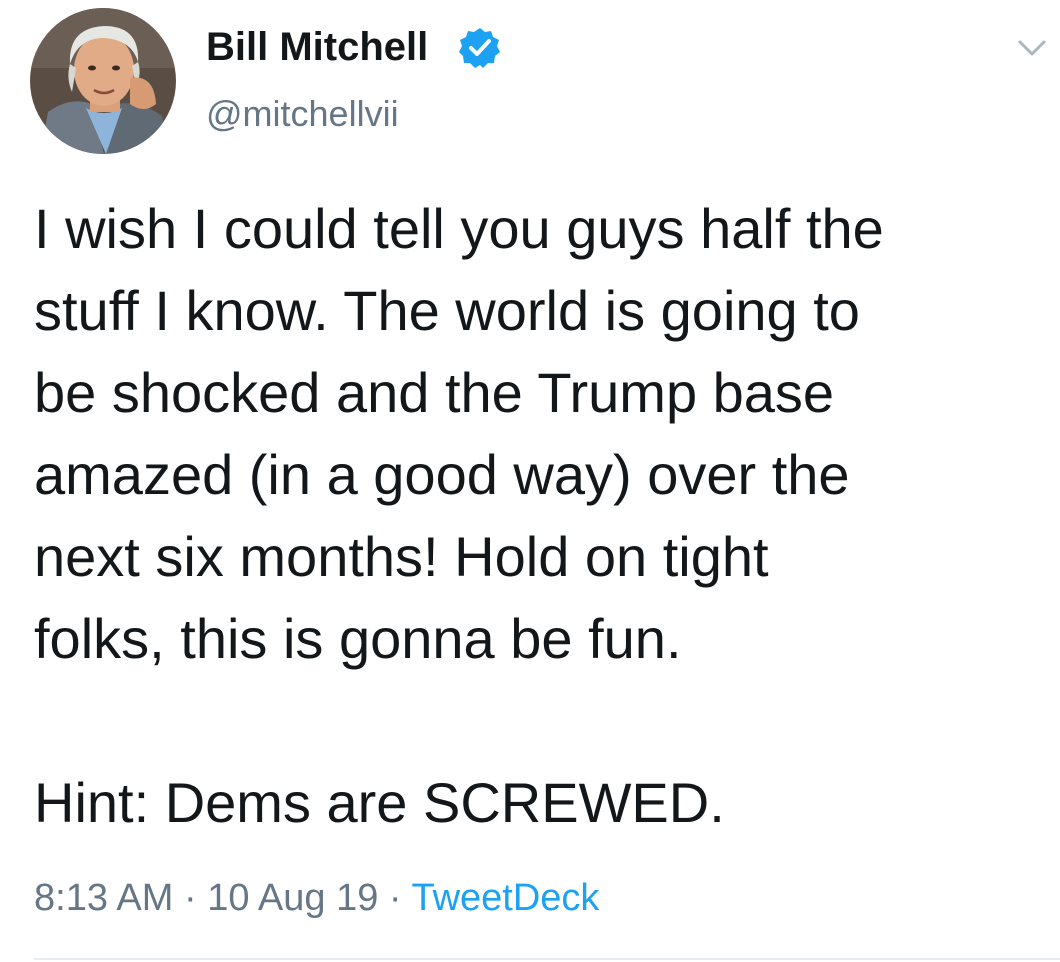 This screenshot has width=1060, height=962. What do you see at coordinates (547, 959) in the screenshot?
I see `divider` at bounding box center [547, 959].